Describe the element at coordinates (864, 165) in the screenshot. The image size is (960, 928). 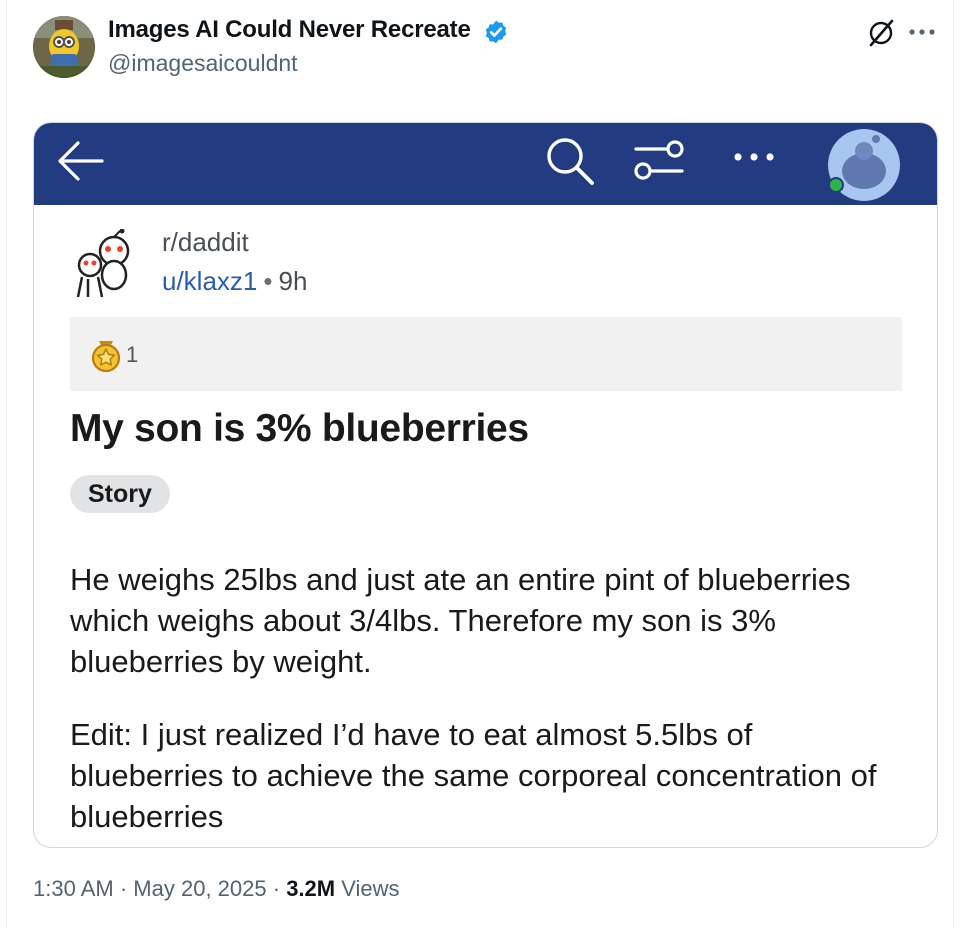
I see `user-avatar-icon` at that location.